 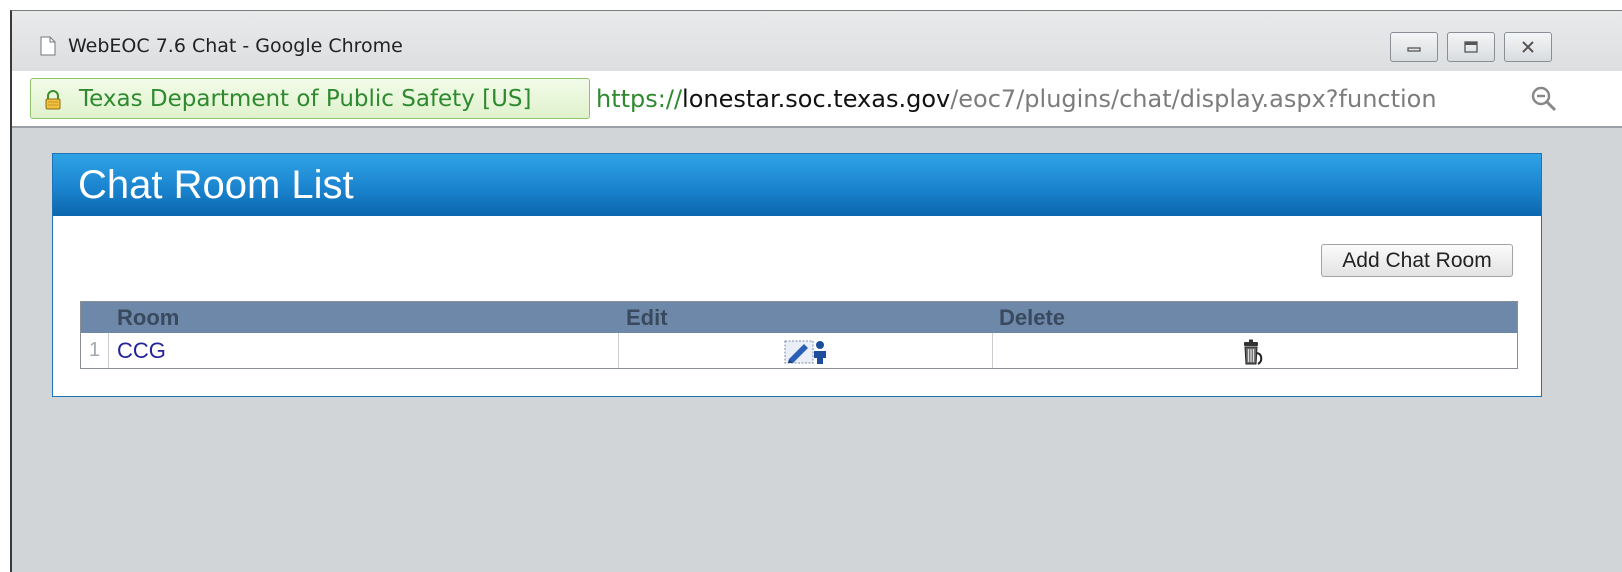 What do you see at coordinates (799, 317) in the screenshot?
I see `table-header: Room Edit Delete` at bounding box center [799, 317].